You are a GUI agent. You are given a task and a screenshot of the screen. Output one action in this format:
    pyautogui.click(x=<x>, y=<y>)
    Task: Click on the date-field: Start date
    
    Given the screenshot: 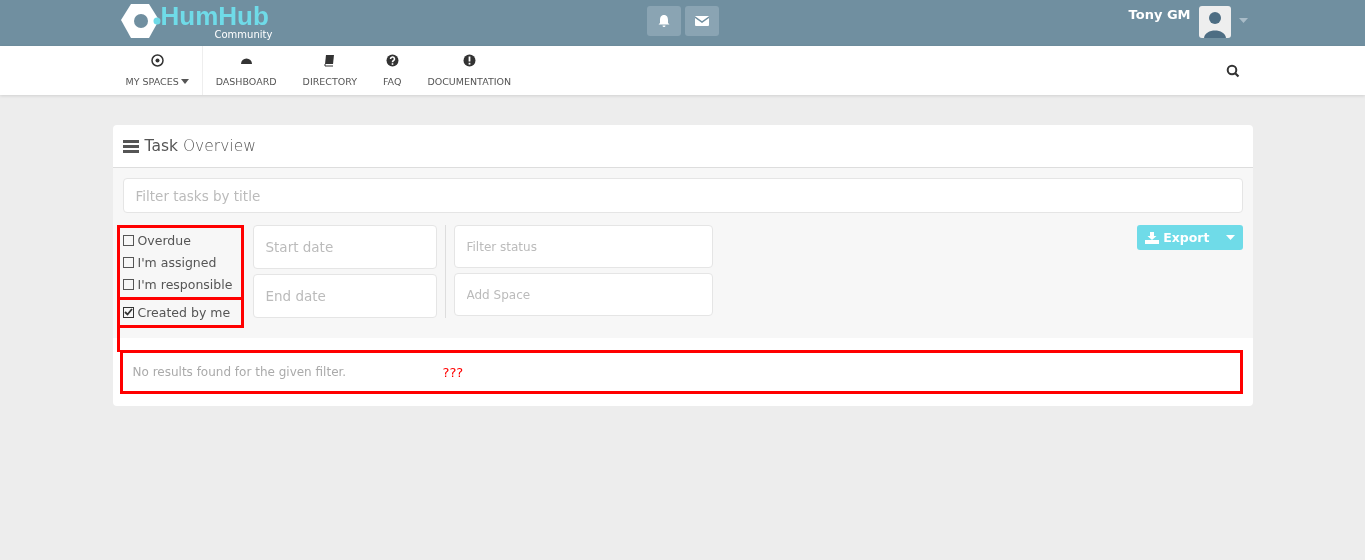 What is the action you would take?
    pyautogui.click(x=344, y=247)
    